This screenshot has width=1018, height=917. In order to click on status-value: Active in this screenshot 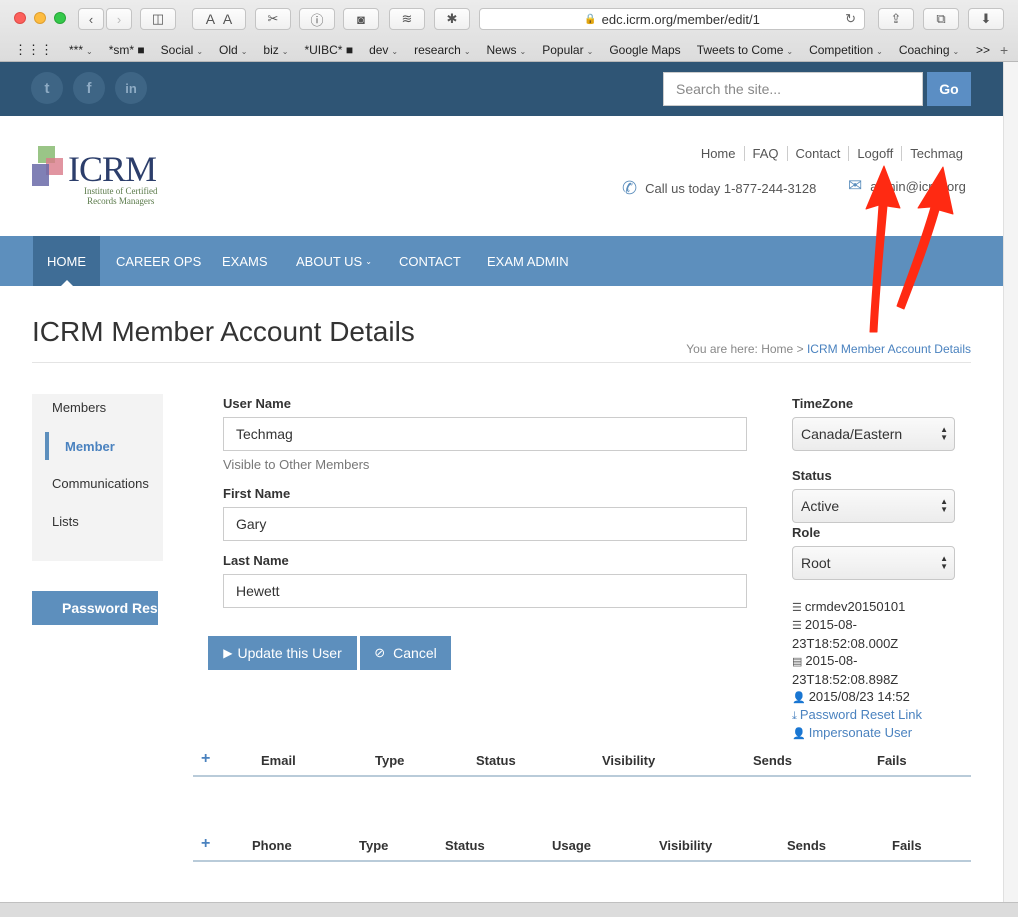, I will do `click(820, 506)`.